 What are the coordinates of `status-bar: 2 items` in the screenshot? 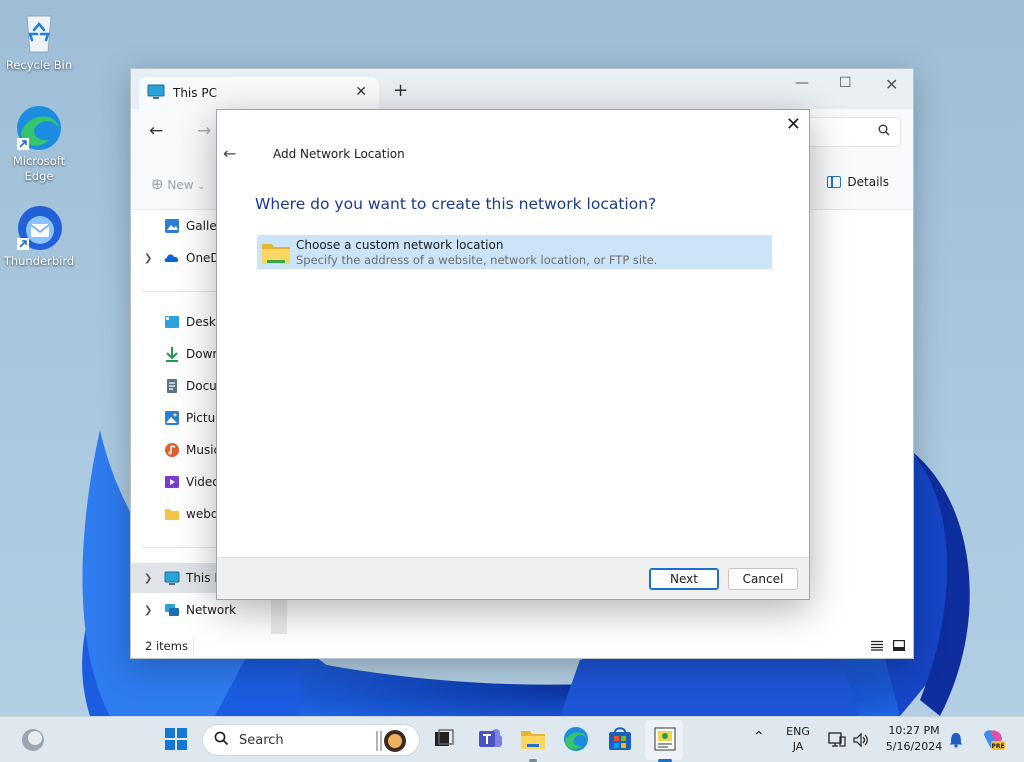 It's located at (522, 646).